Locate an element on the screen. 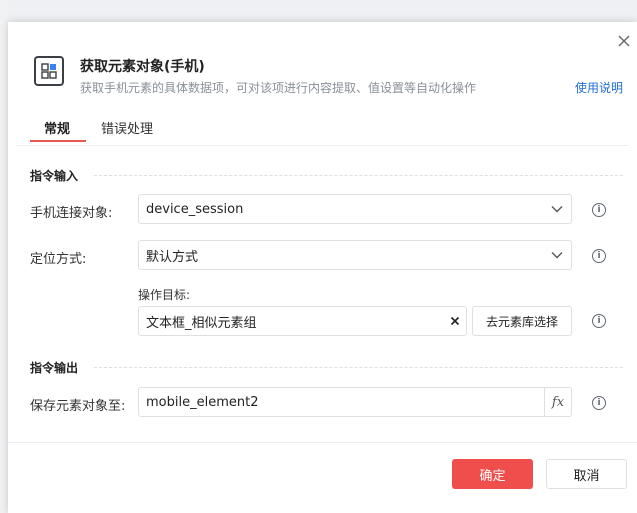  device-label: 手机连接对象: is located at coordinates (71, 213).